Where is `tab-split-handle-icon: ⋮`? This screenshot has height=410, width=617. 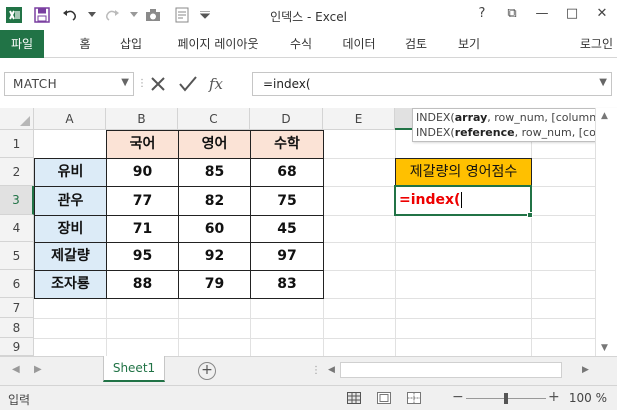
tab-split-handle-icon: ⋮ is located at coordinates (316, 370).